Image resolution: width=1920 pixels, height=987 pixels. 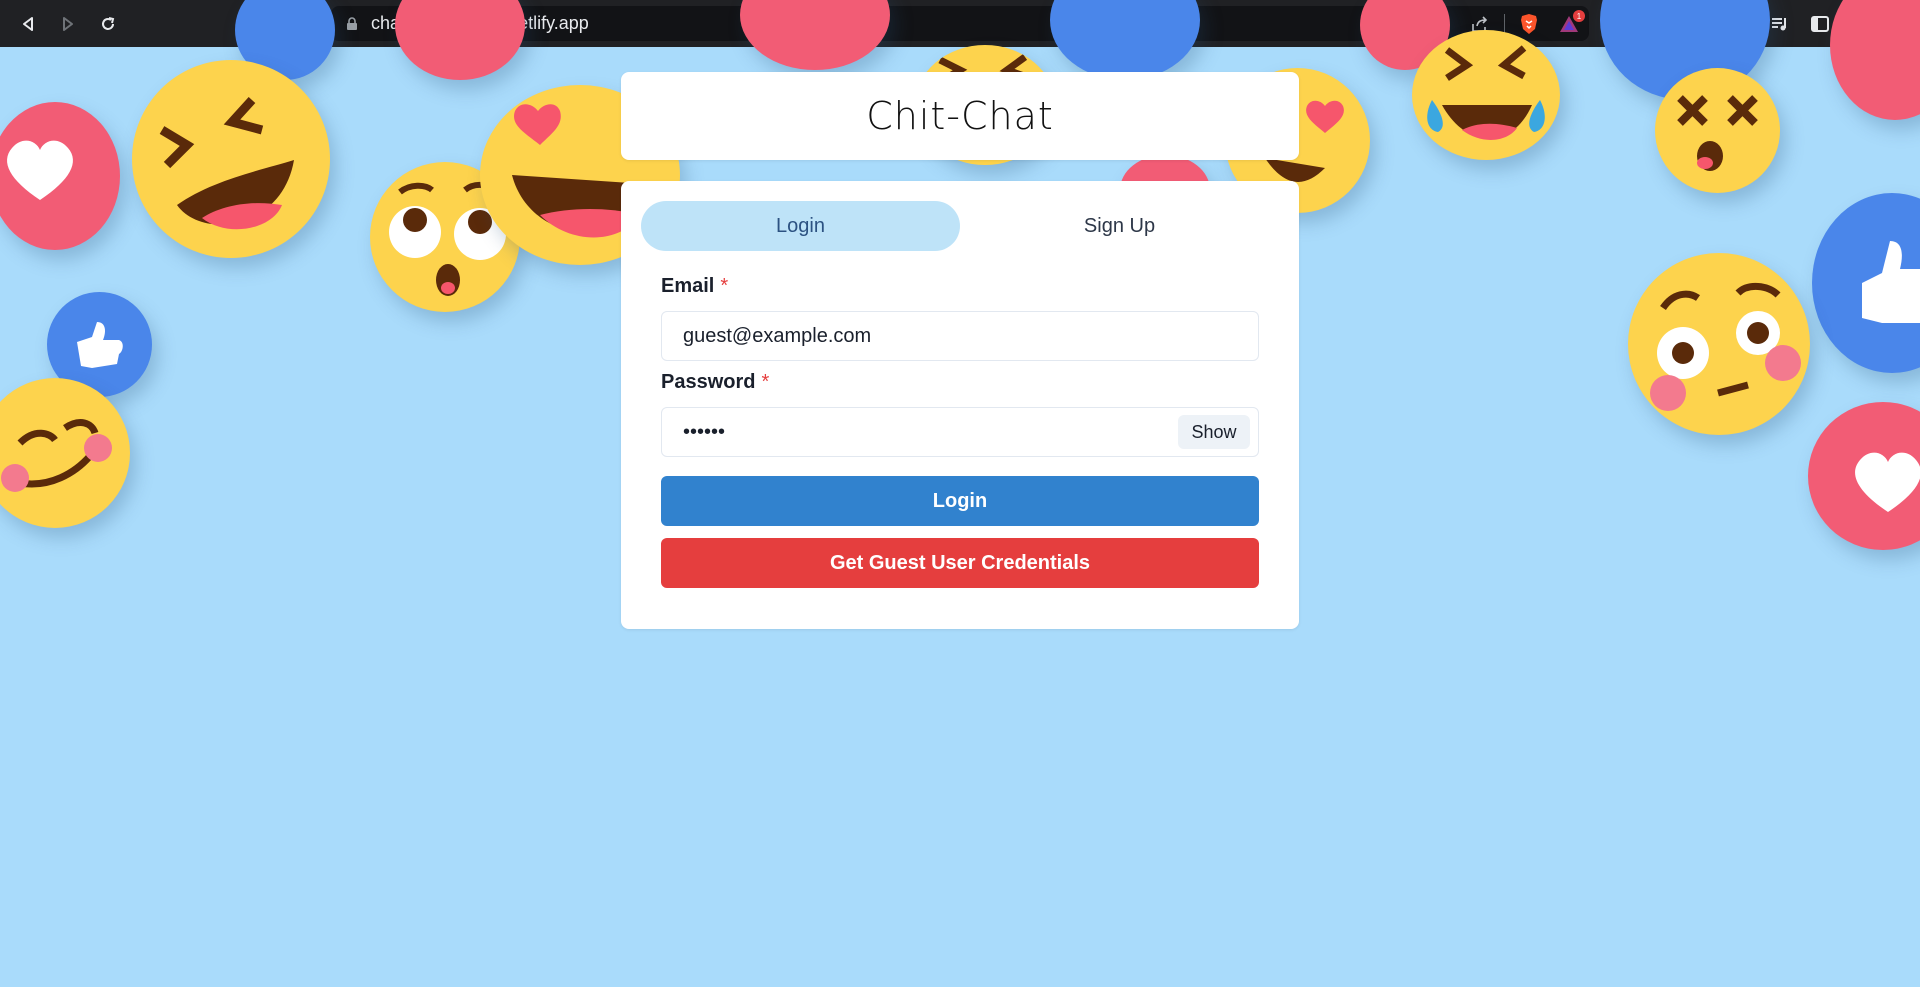 I want to click on password-label: Password *, so click(x=715, y=382).